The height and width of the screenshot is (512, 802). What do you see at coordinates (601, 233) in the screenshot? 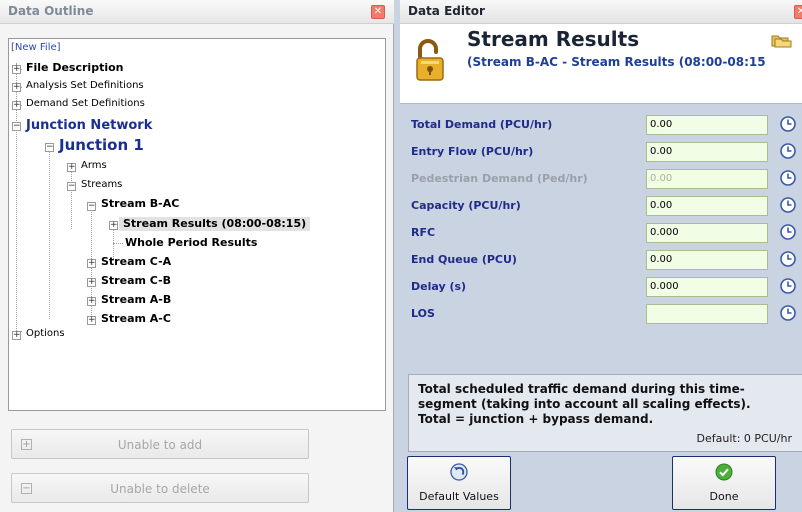
I see `field-row: RFC 0.000` at bounding box center [601, 233].